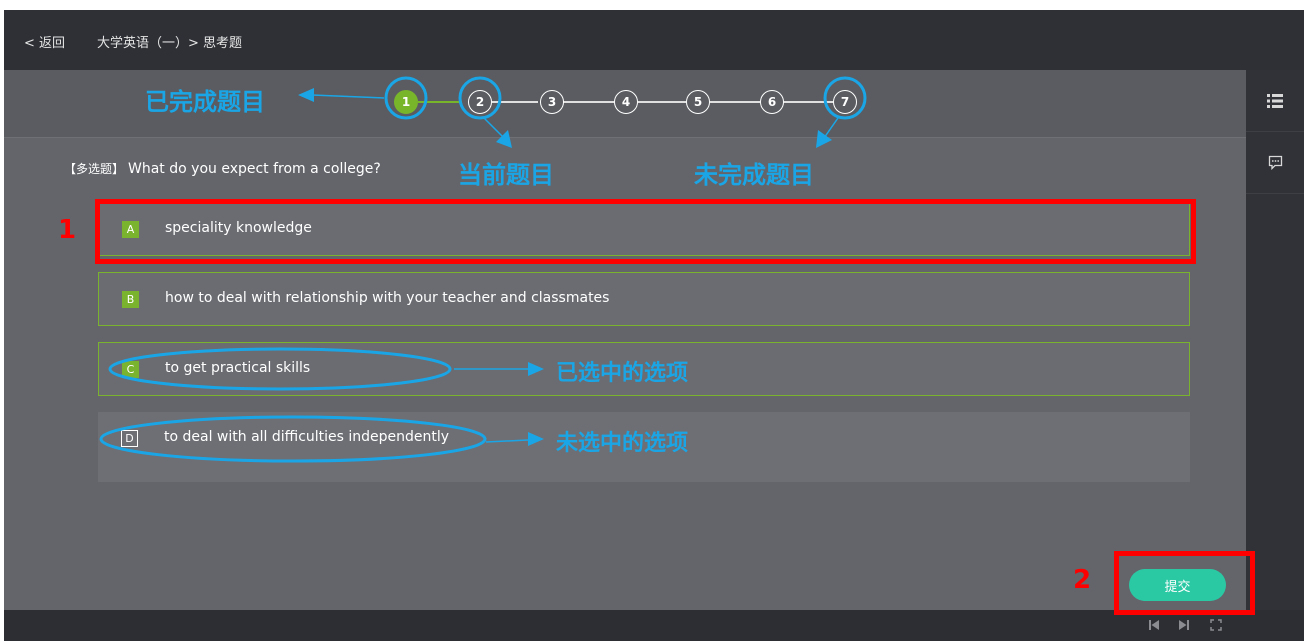 This screenshot has height=641, width=1306. Describe the element at coordinates (654, 625) in the screenshot. I see `bottom-bar` at that location.